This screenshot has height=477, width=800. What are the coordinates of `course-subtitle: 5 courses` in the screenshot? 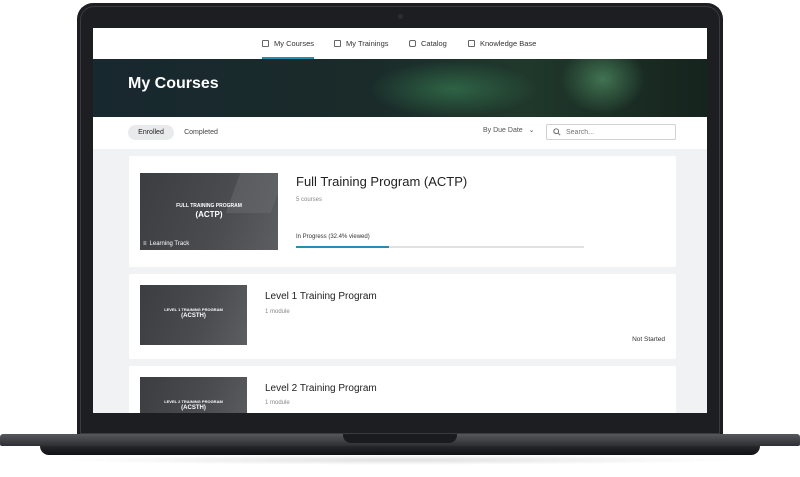 It's located at (309, 200).